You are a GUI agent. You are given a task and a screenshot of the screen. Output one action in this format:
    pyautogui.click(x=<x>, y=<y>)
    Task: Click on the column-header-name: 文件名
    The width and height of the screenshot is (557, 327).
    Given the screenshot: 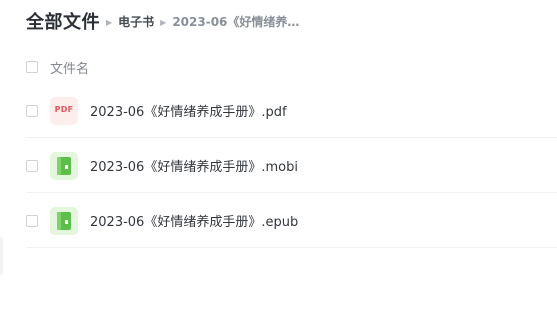 What is the action you would take?
    pyautogui.click(x=69, y=67)
    